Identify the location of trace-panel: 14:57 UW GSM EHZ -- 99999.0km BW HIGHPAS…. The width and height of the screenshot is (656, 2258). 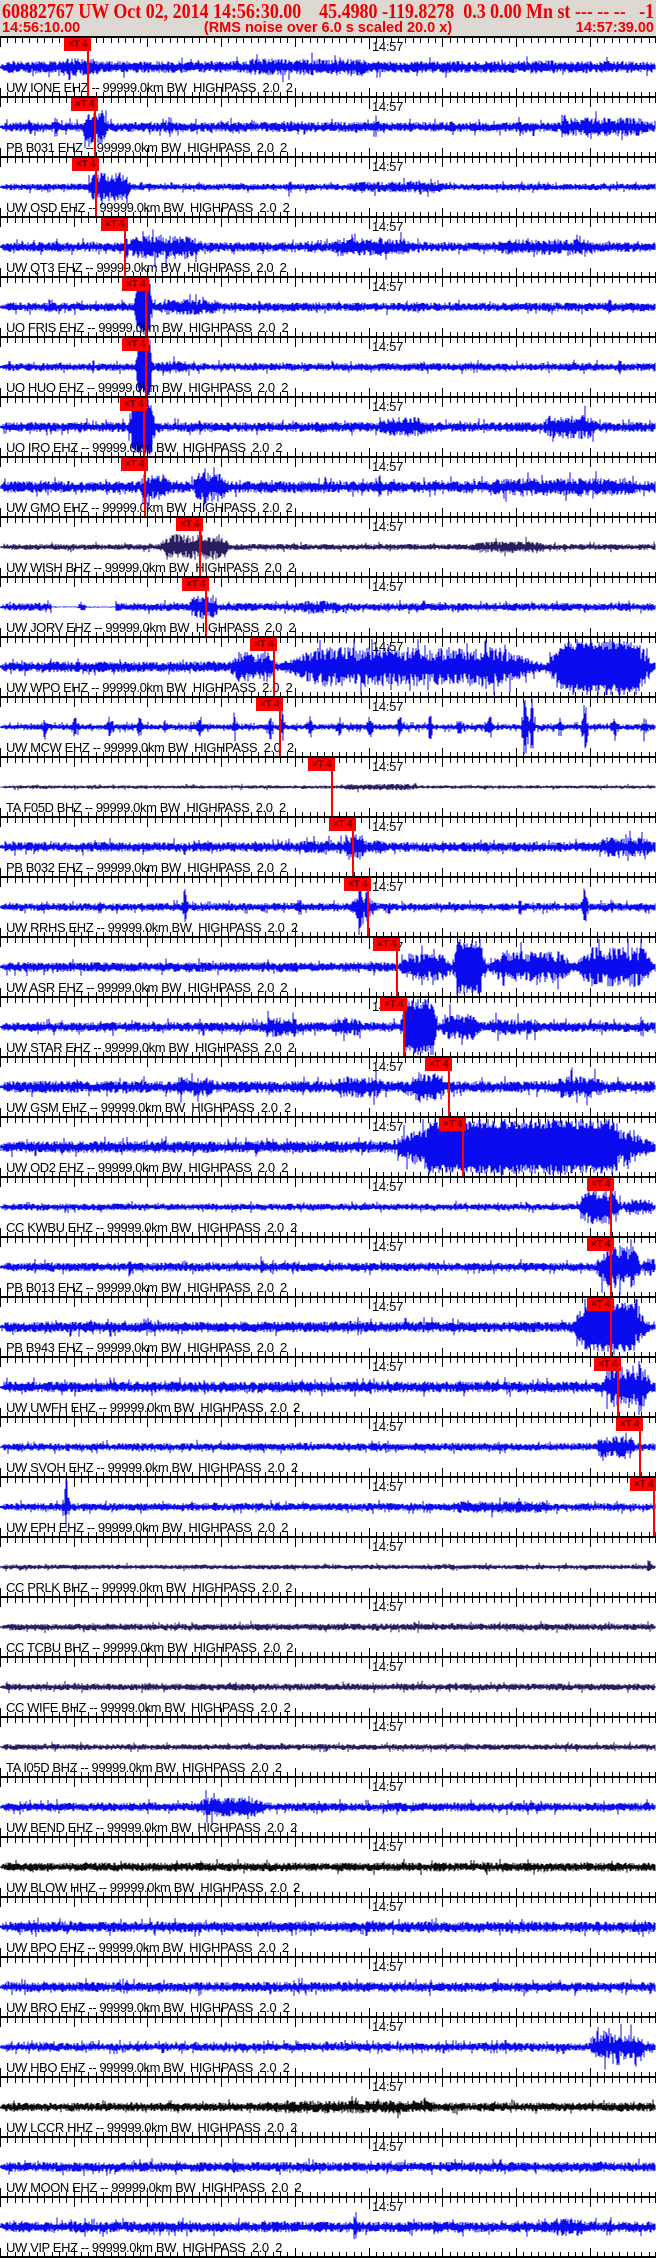
(328, 1086).